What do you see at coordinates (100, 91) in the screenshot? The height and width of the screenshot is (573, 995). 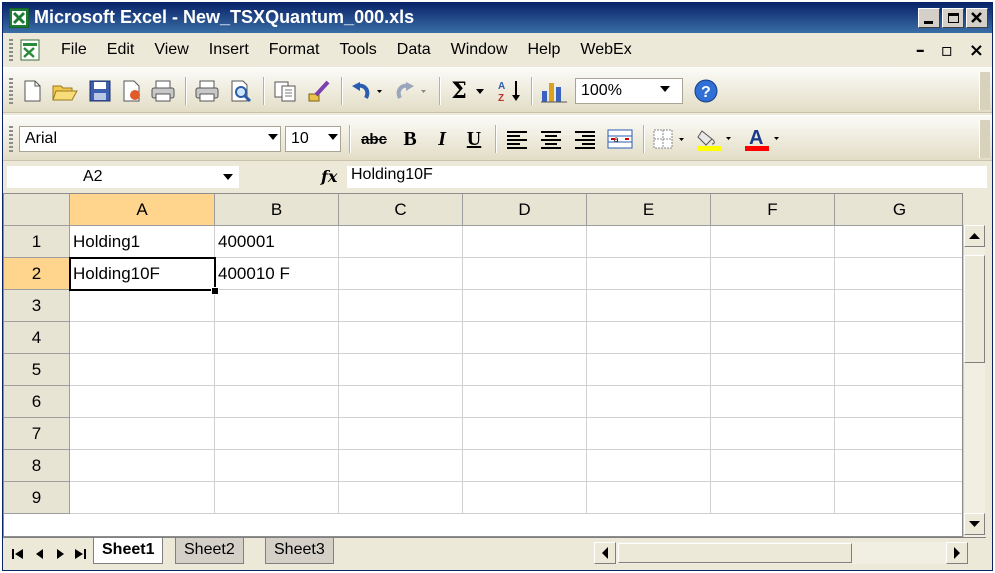 I see `save-button` at bounding box center [100, 91].